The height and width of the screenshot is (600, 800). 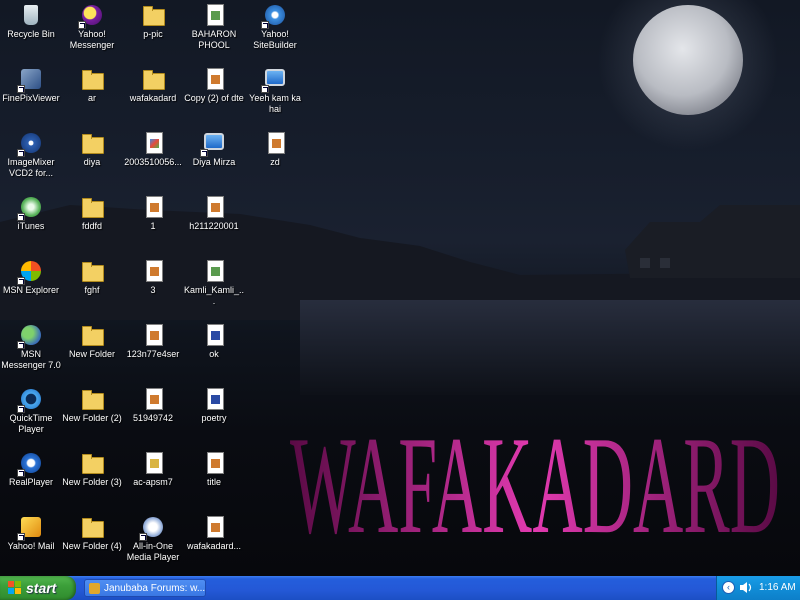 I want to click on desktop-icon: Yahoo! Mail, so click(x=31, y=542).